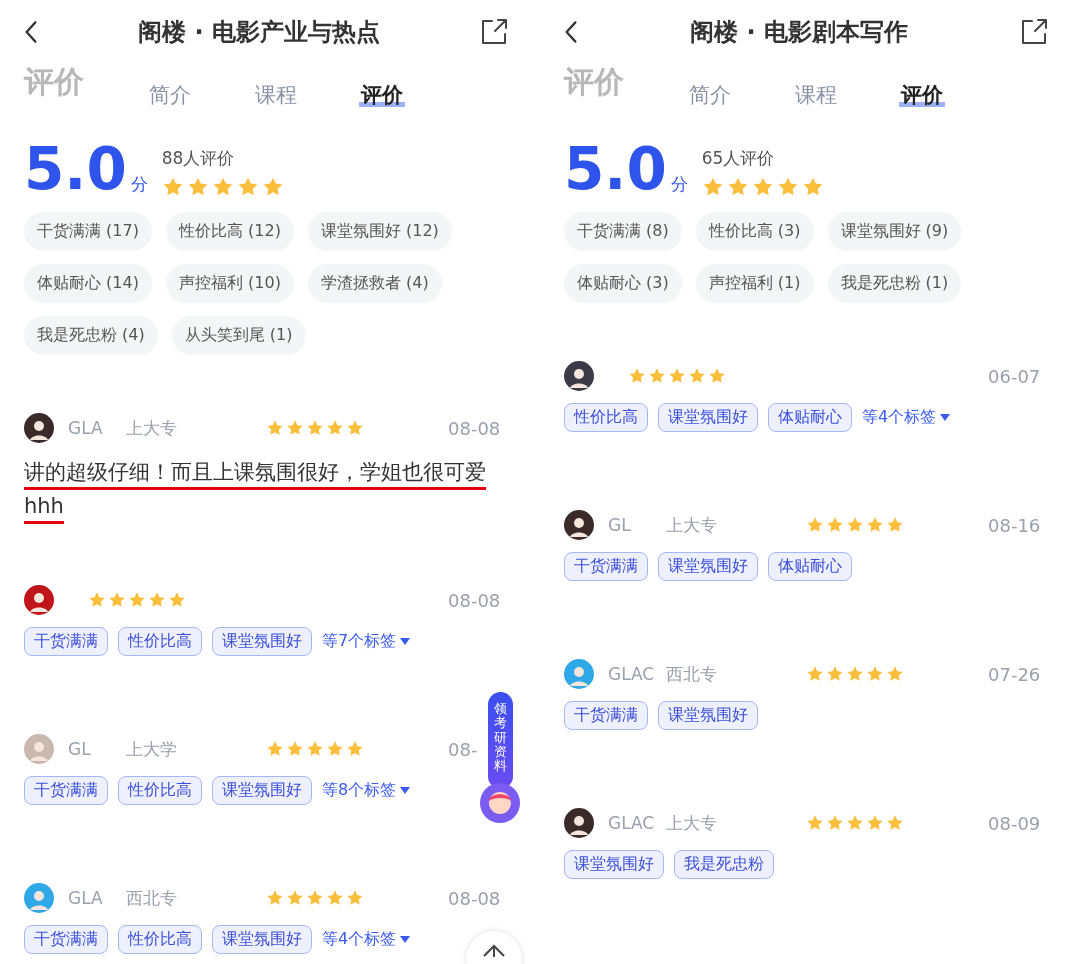  I want to click on tag-chip: 我是死忠粉 (4), so click(91, 335).